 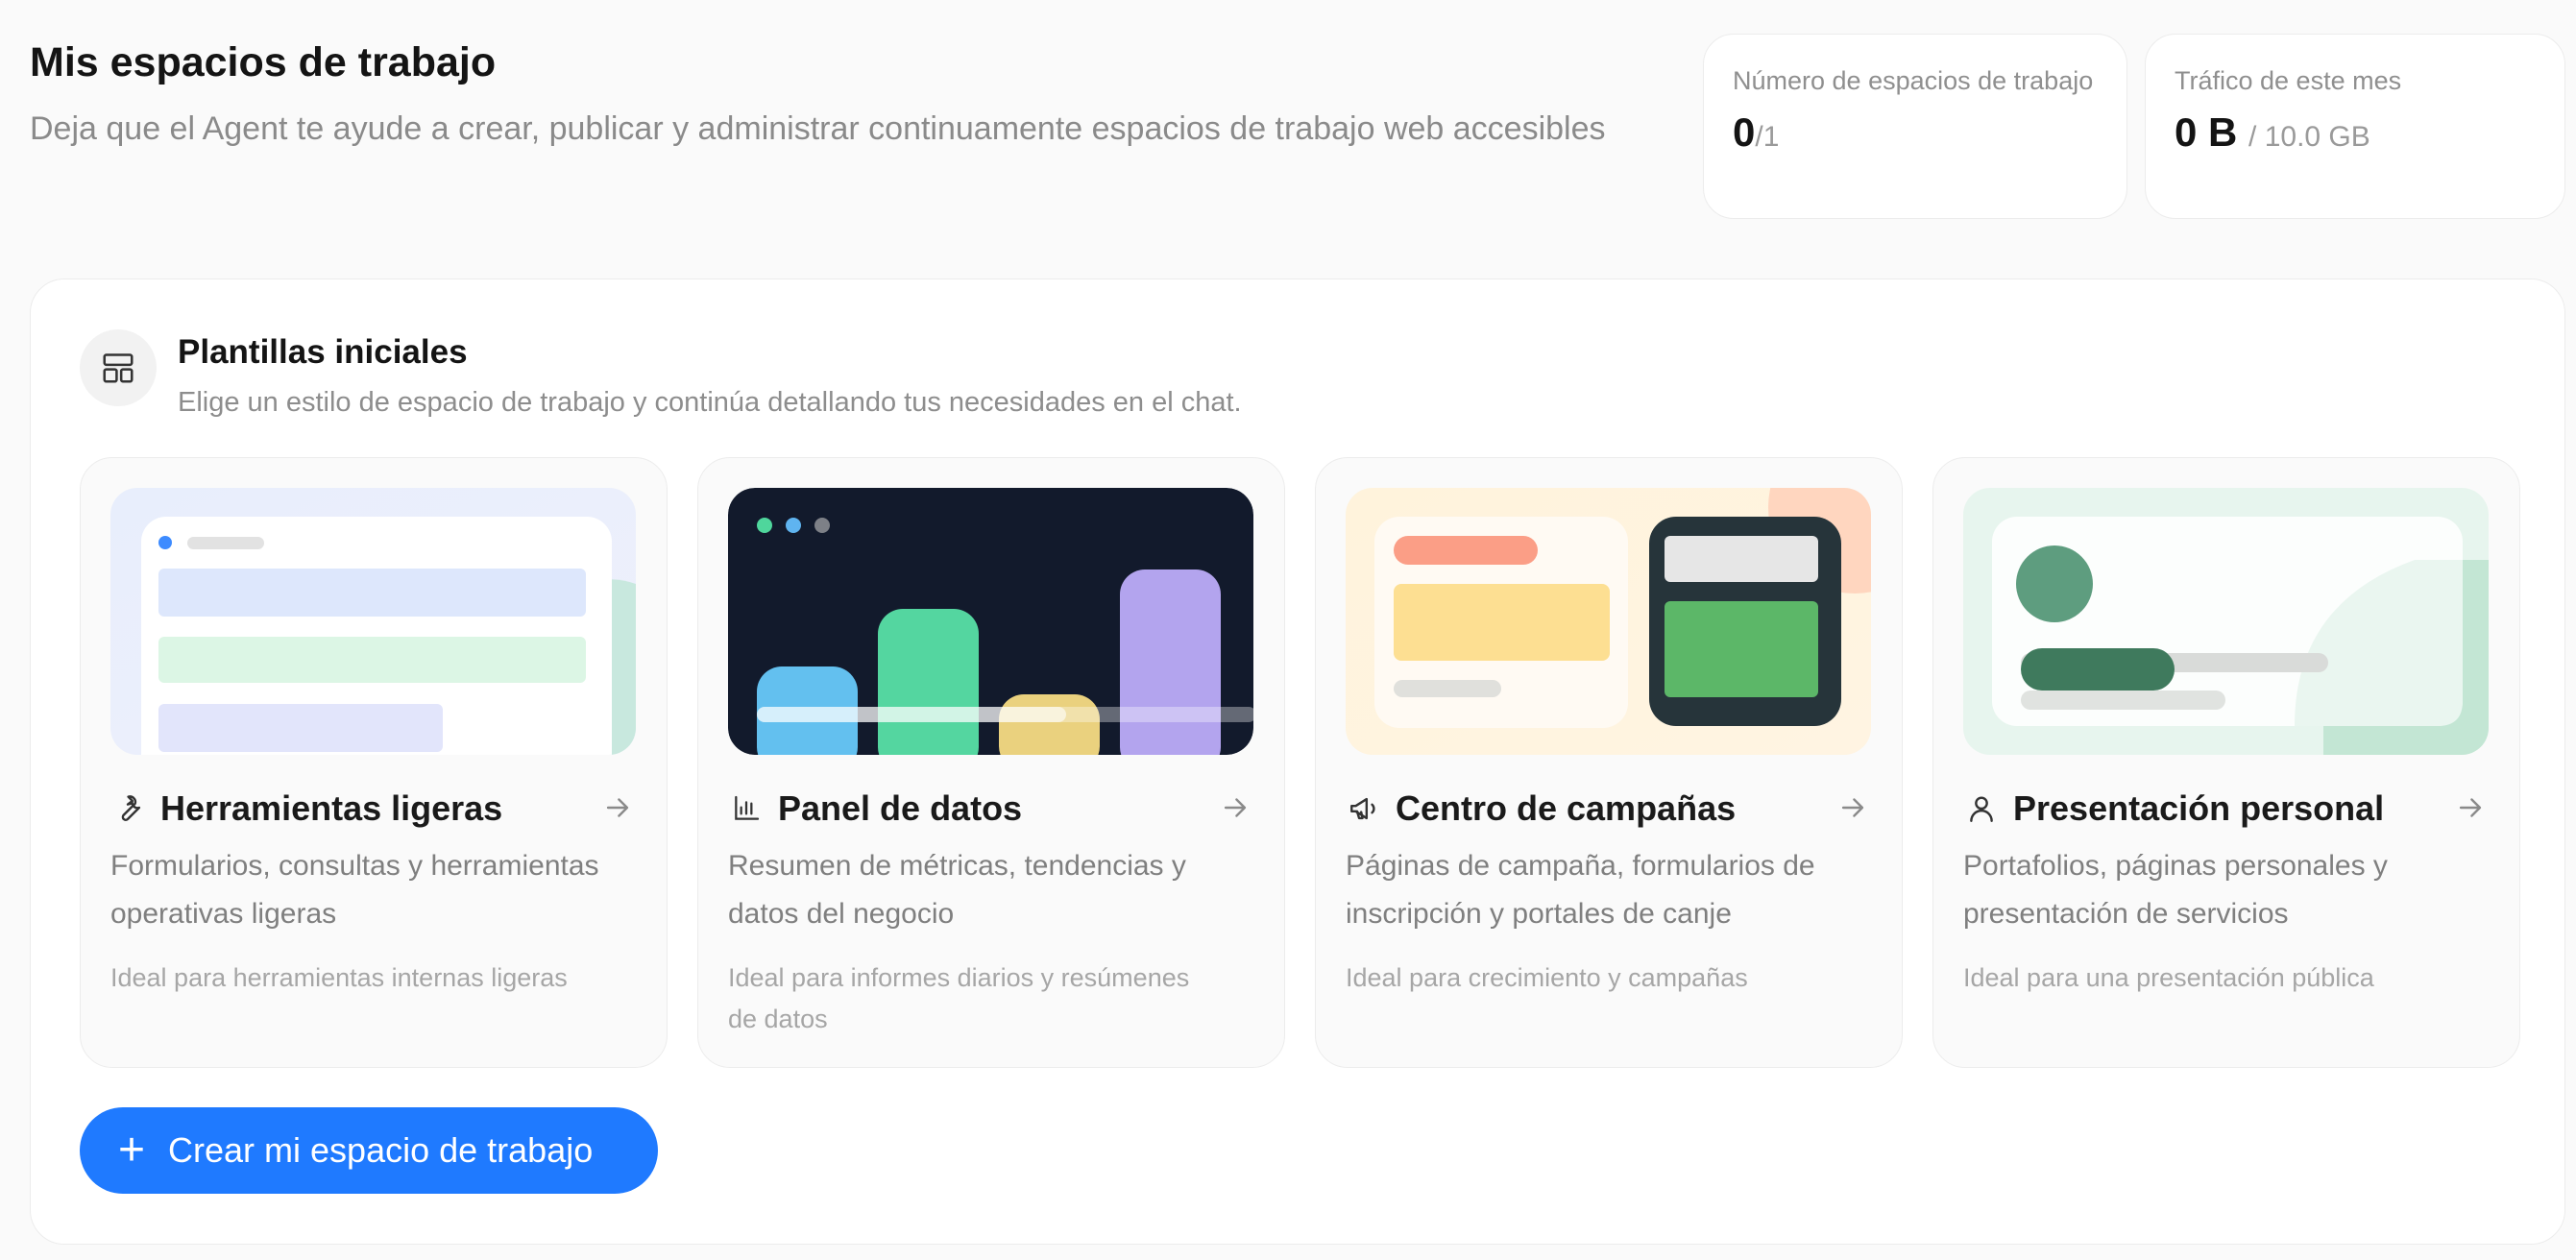 I want to click on tools-thumbnail, so click(x=373, y=622).